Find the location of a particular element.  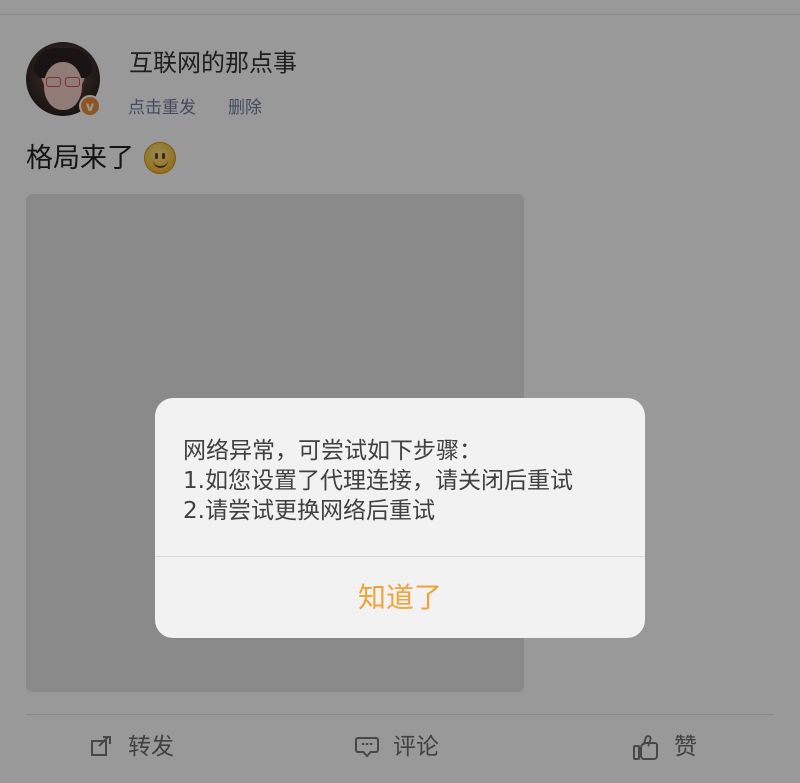

dialog-line-3: 2.请尝试更换网络后重试 is located at coordinates (309, 511).